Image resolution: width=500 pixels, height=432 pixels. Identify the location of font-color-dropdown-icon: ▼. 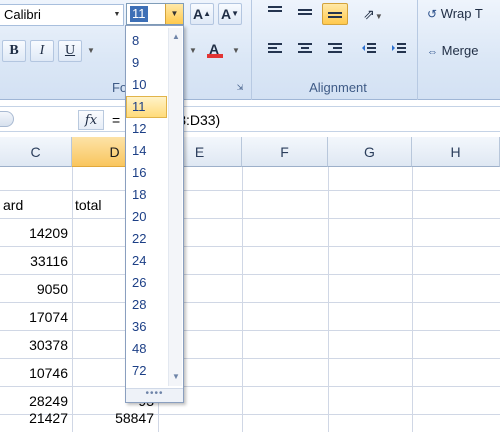
(236, 51).